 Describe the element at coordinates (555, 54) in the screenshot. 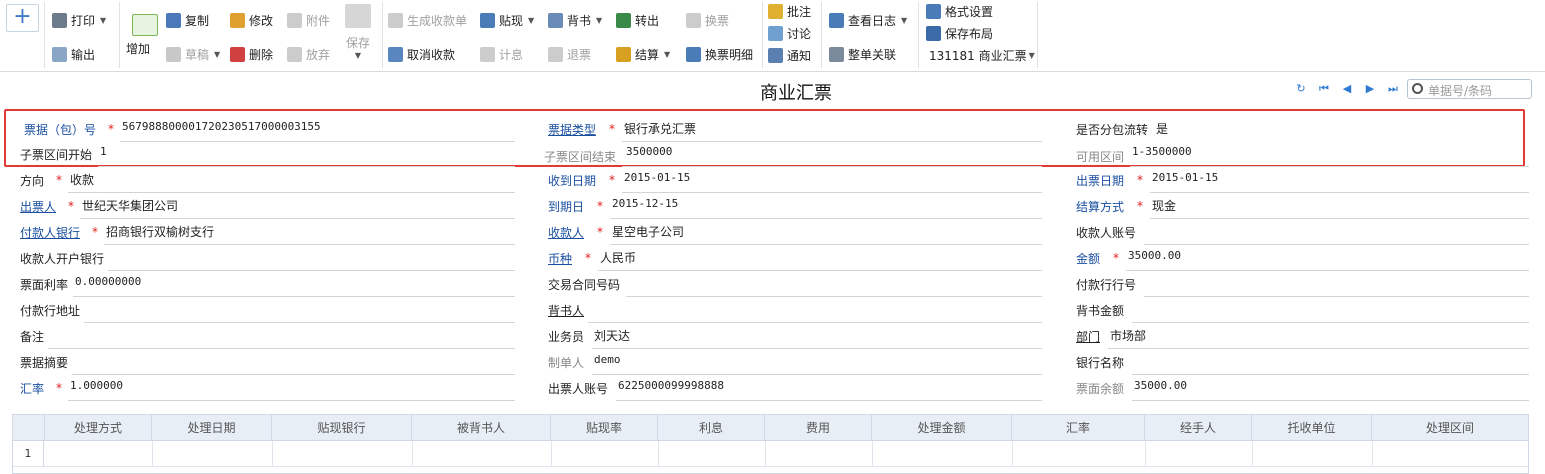

I see `return-icon` at that location.